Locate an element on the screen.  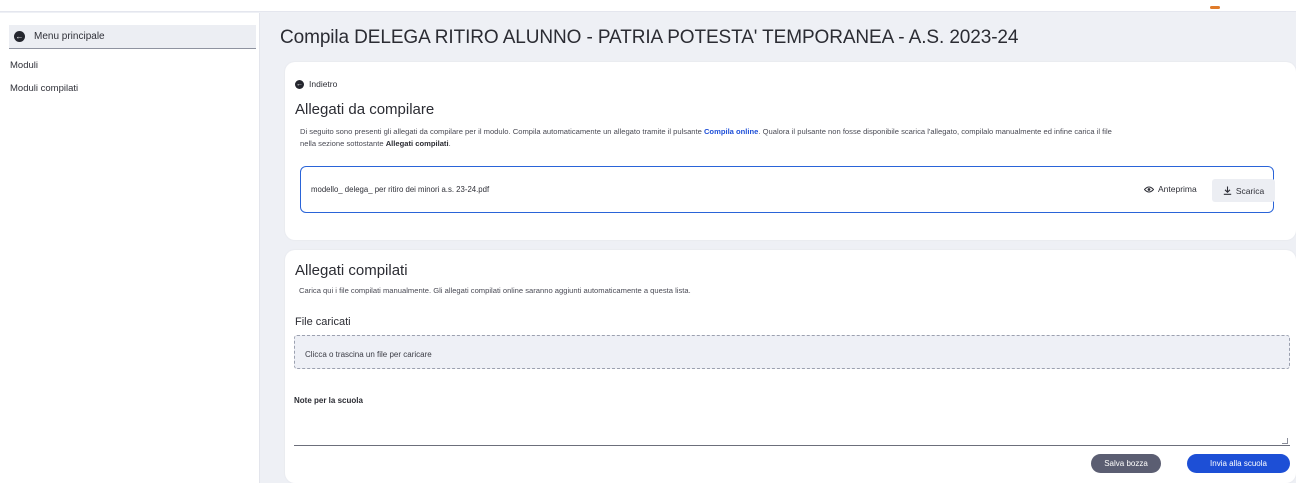
top-accent is located at coordinates (1215, 7).